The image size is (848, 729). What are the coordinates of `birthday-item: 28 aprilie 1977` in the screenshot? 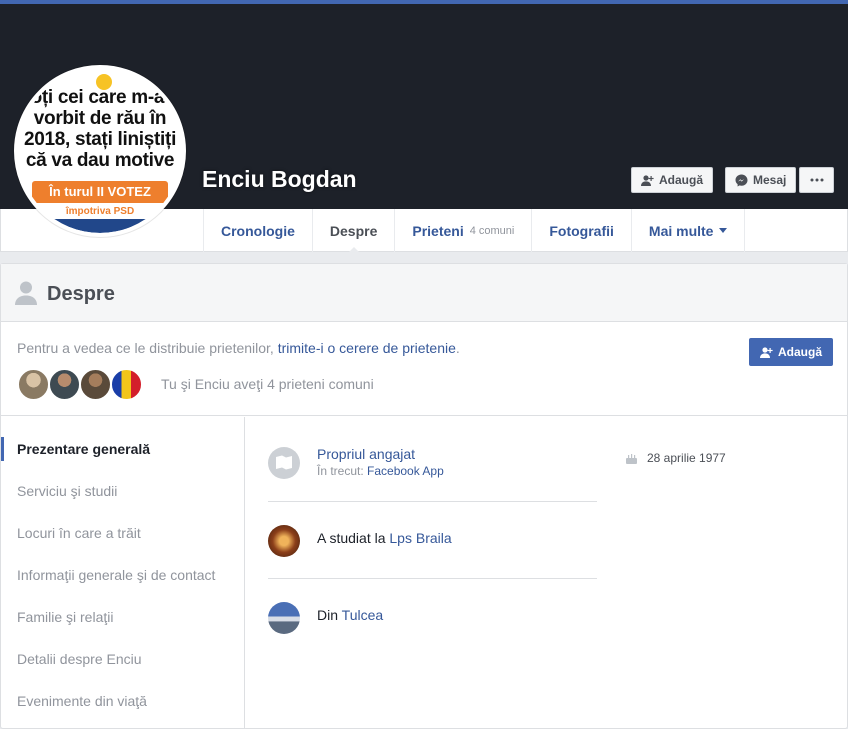 It's located at (675, 458).